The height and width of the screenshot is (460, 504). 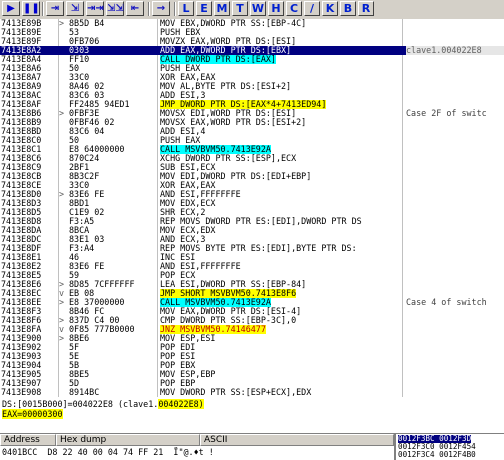 I want to click on disasm-command: POP ESI, so click(x=178, y=356).